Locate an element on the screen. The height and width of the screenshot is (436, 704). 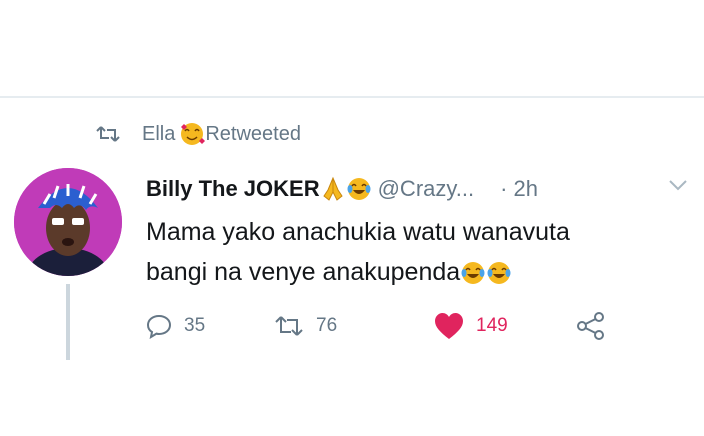
like-button: 149 is located at coordinates (471, 326).